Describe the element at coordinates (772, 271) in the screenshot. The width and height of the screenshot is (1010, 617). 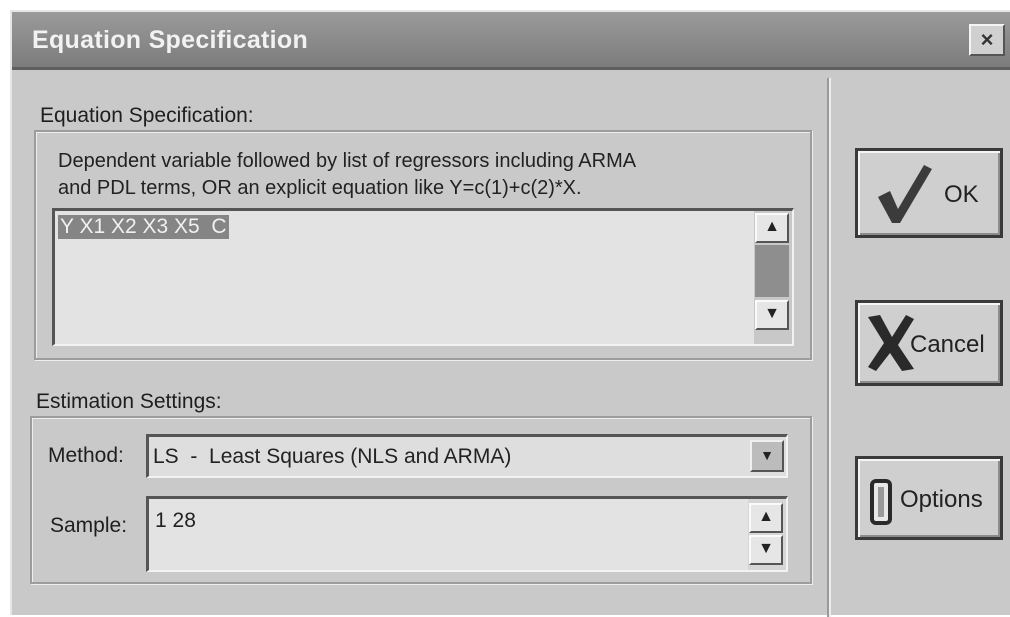
I see `scrollbar-thumb` at that location.